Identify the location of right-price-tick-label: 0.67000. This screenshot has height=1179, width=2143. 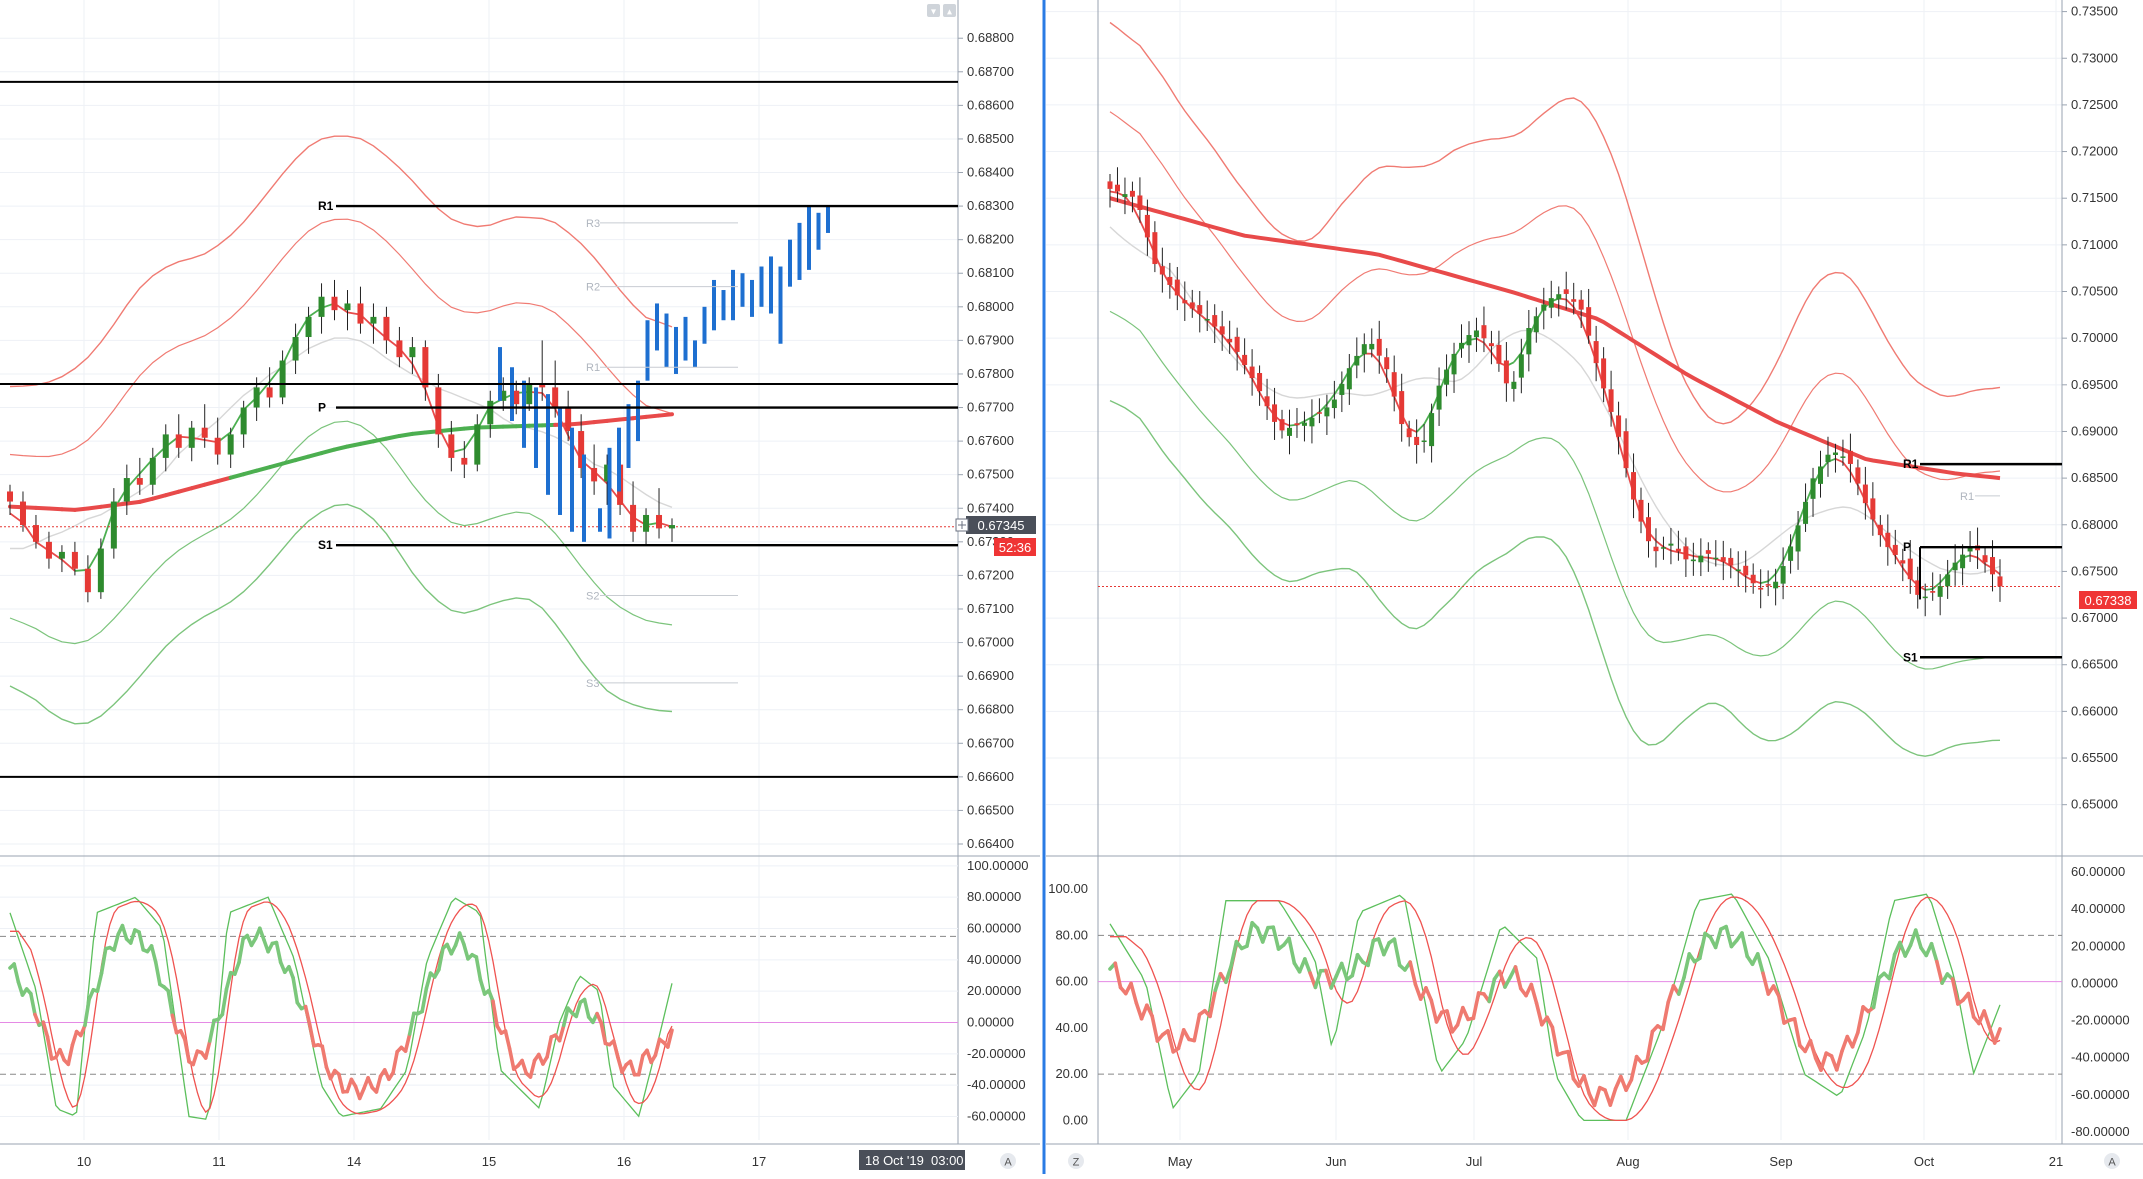
(2094, 617).